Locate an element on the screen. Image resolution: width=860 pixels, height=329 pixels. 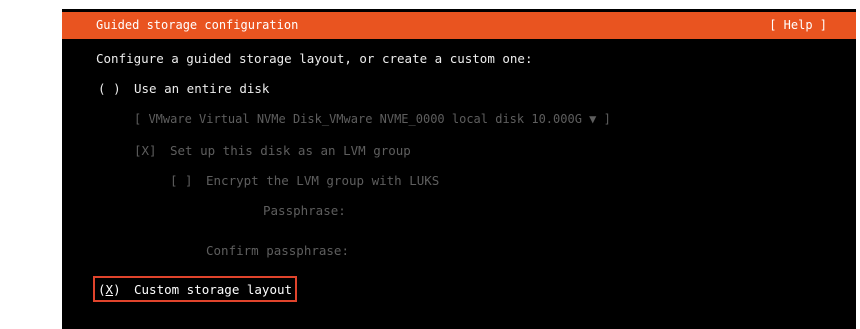
confirm-passphrase-label: Confirm passphrase: is located at coordinates (277, 250).